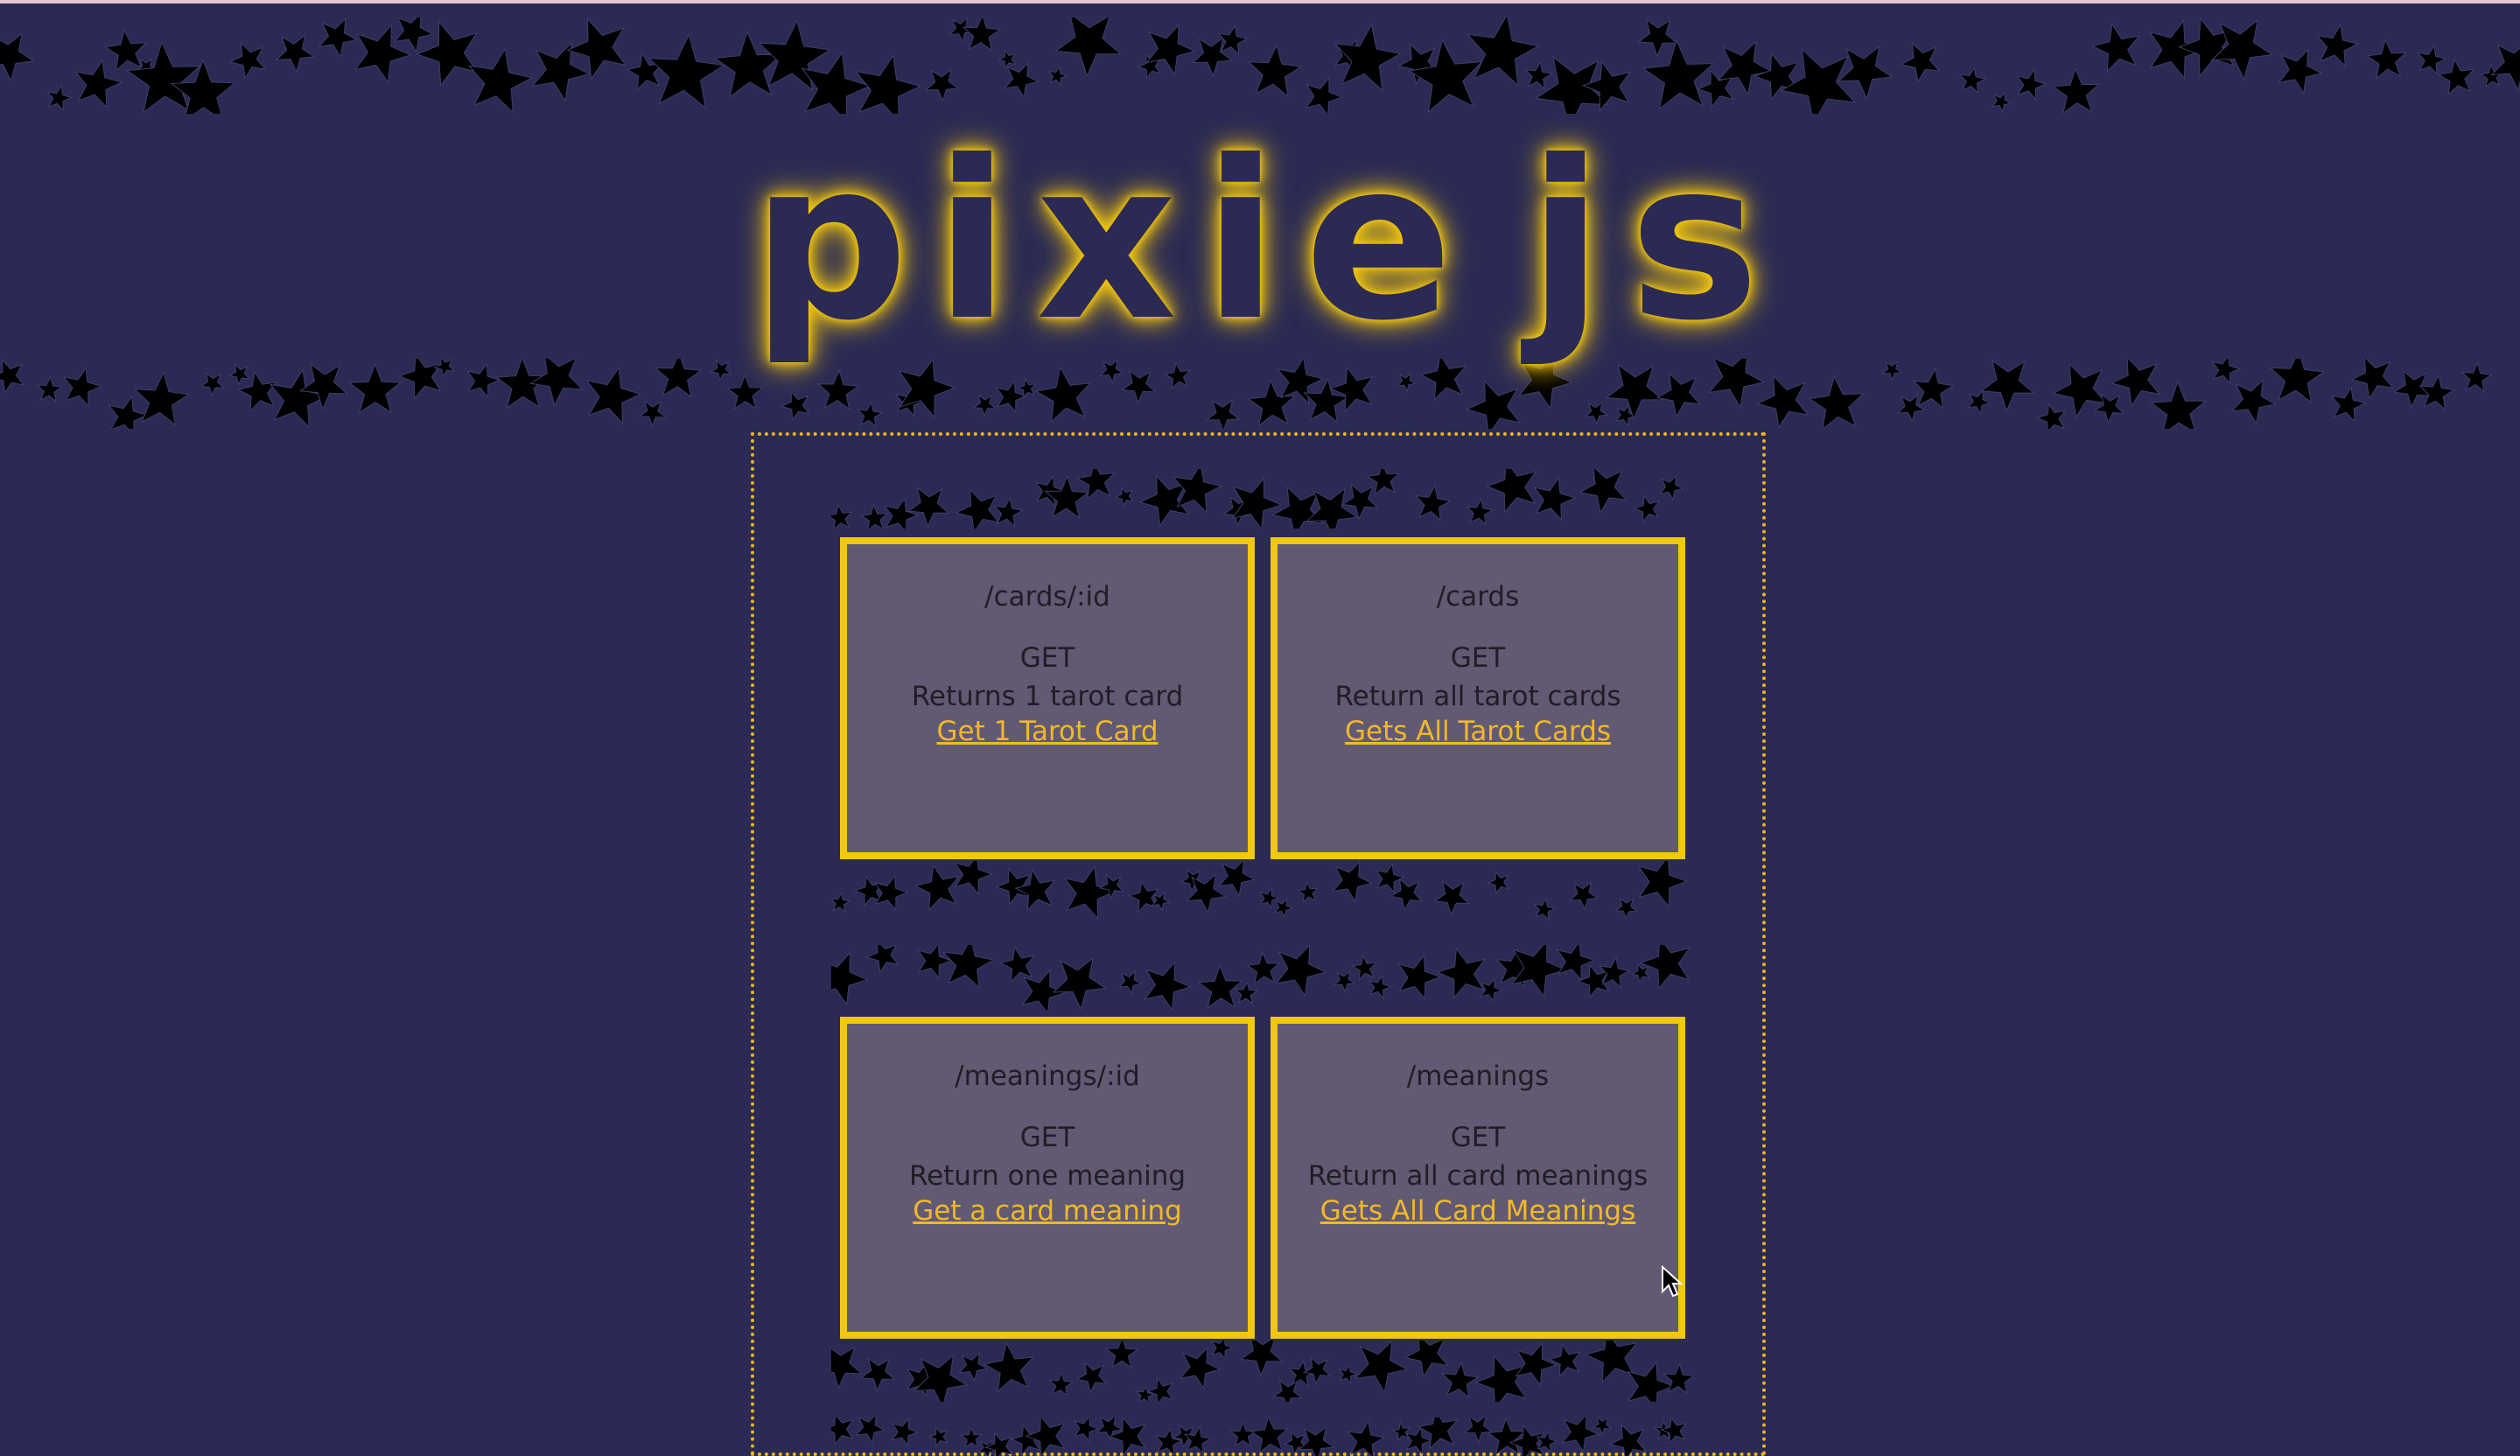 The image size is (2520, 1456). Describe the element at coordinates (1657, 241) in the screenshot. I see `logo-text-js: js` at that location.